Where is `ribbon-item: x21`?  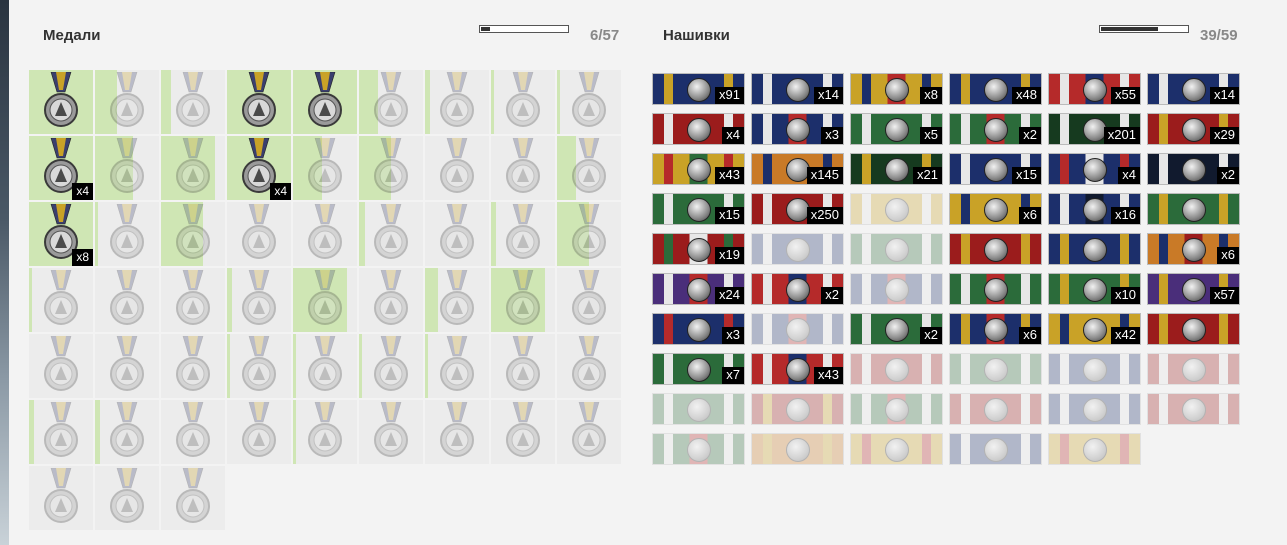
ribbon-item: x21 is located at coordinates (896, 169).